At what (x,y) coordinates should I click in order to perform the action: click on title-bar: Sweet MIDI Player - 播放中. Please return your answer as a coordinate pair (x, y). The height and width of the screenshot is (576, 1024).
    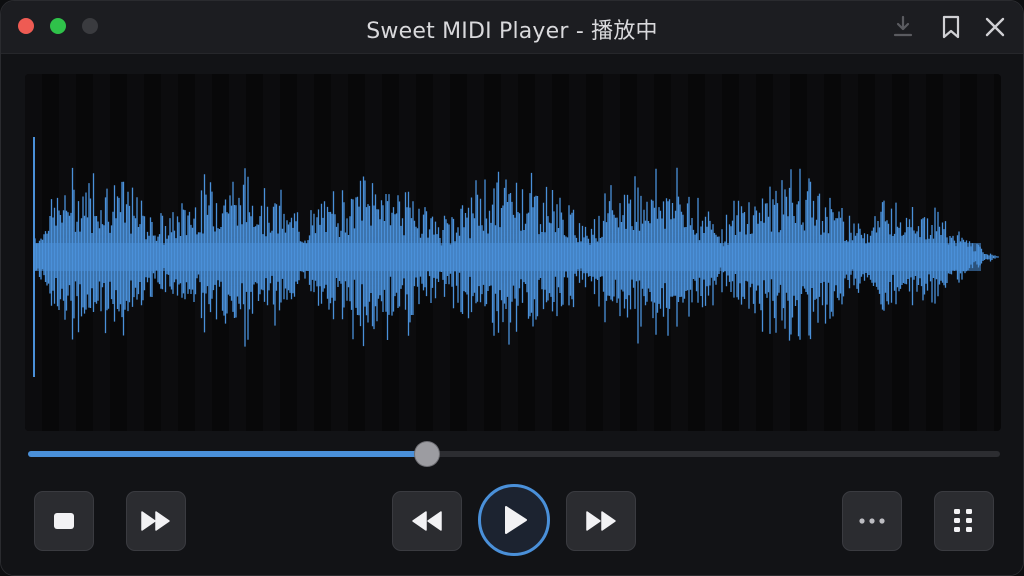
    Looking at the image, I should click on (512, 27).